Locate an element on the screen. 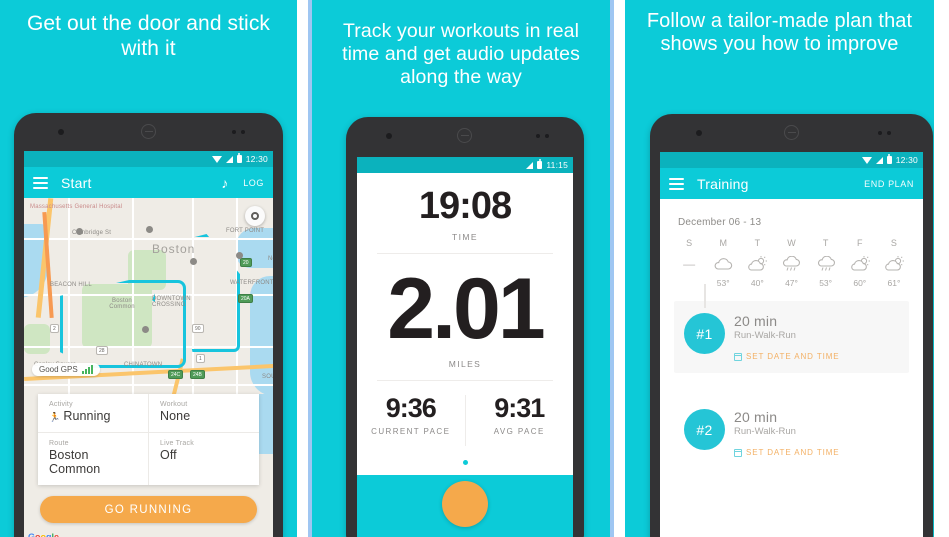 This screenshot has width=949, height=537. google-logo: Google is located at coordinates (44, 534).